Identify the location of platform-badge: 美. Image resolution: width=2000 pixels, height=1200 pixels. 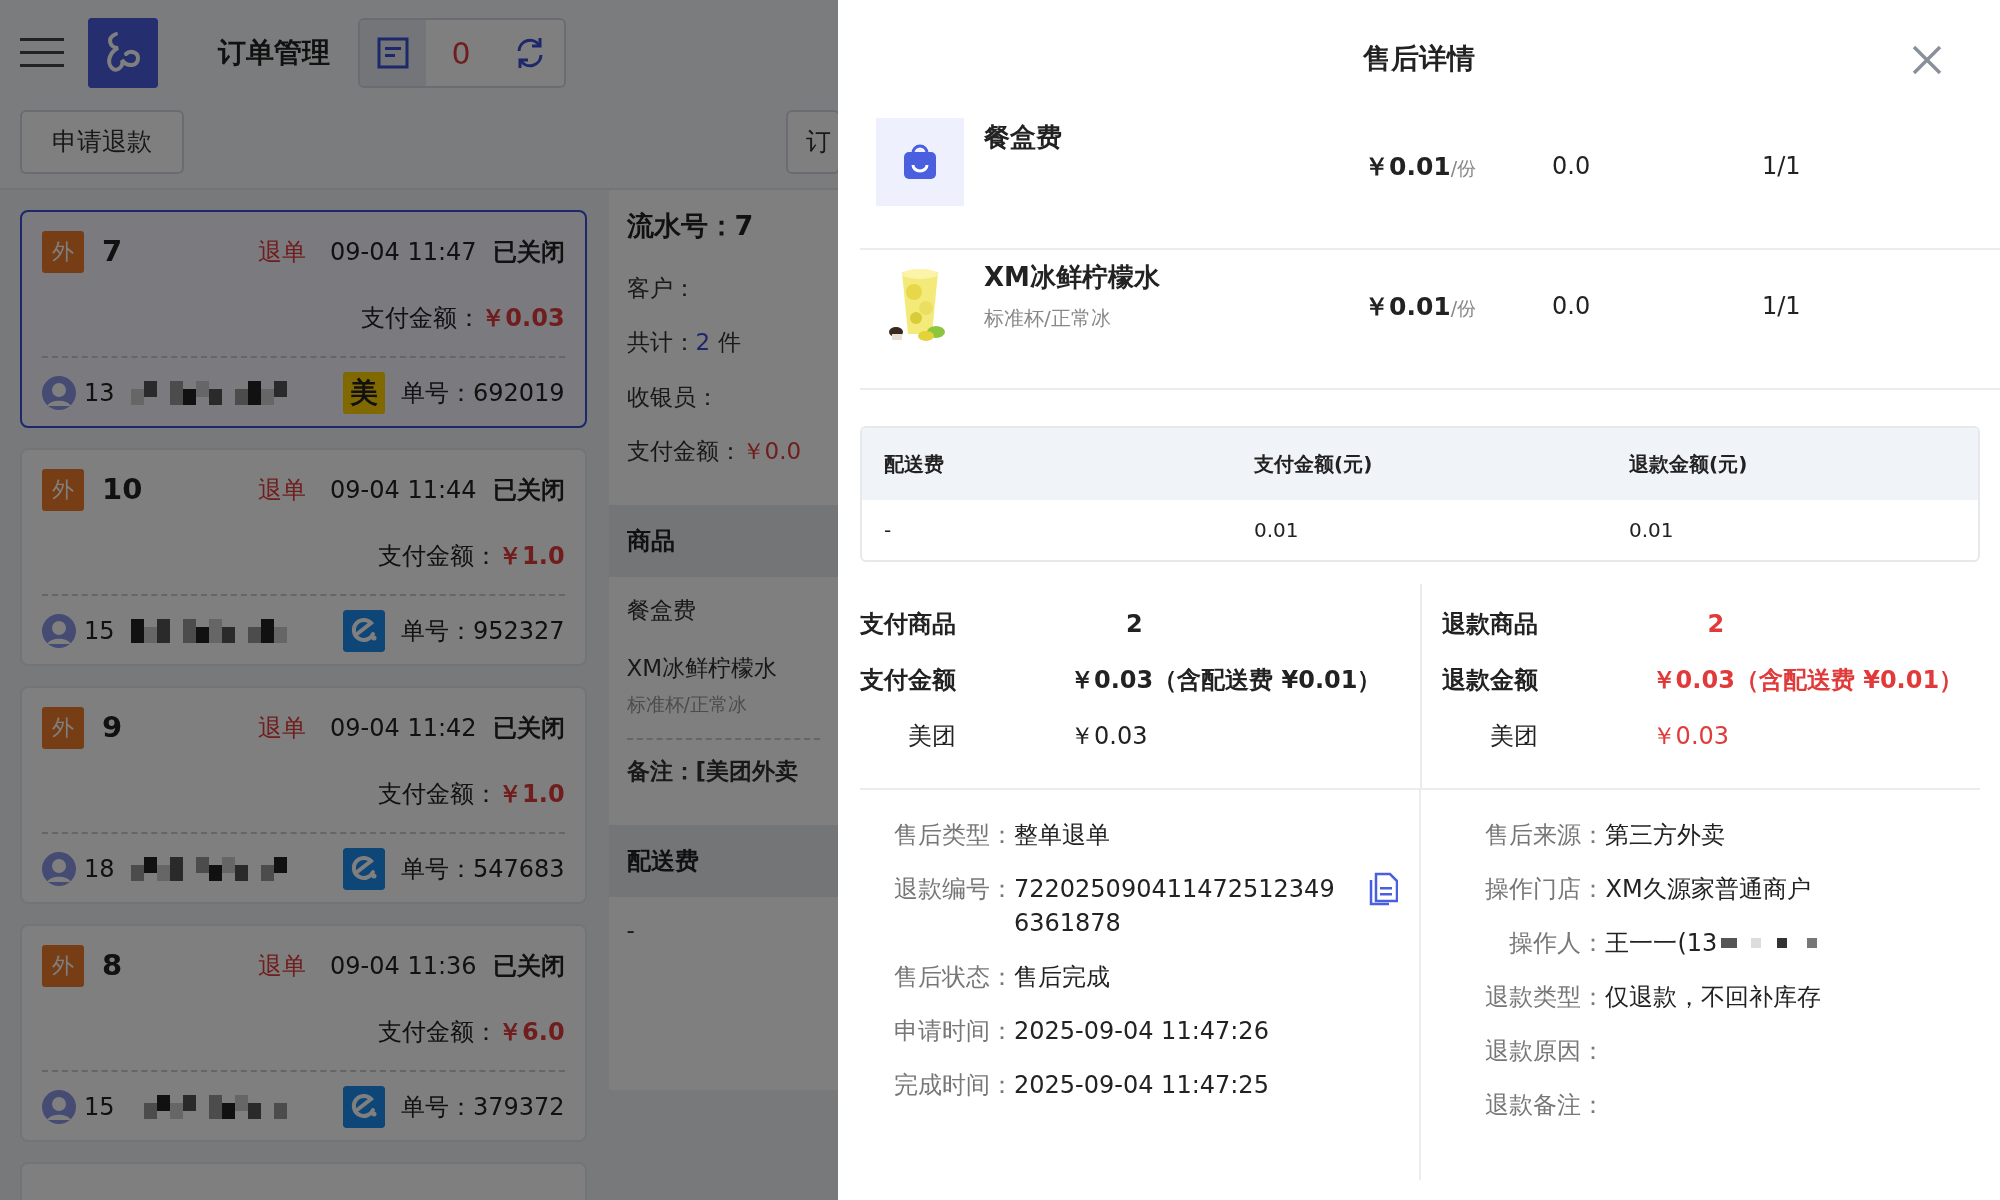
(363, 392).